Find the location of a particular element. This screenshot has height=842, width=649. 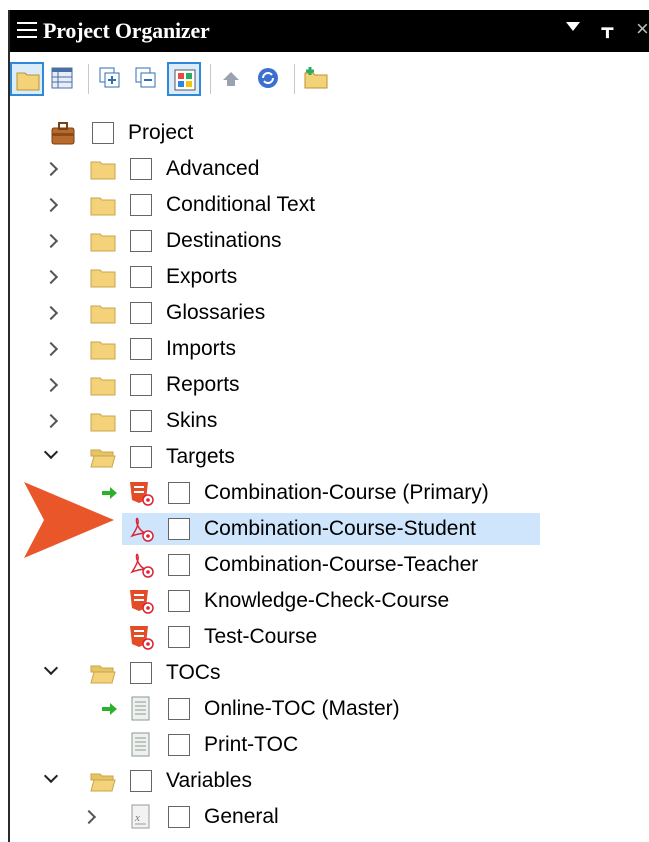

table-icon is located at coordinates (62, 78).